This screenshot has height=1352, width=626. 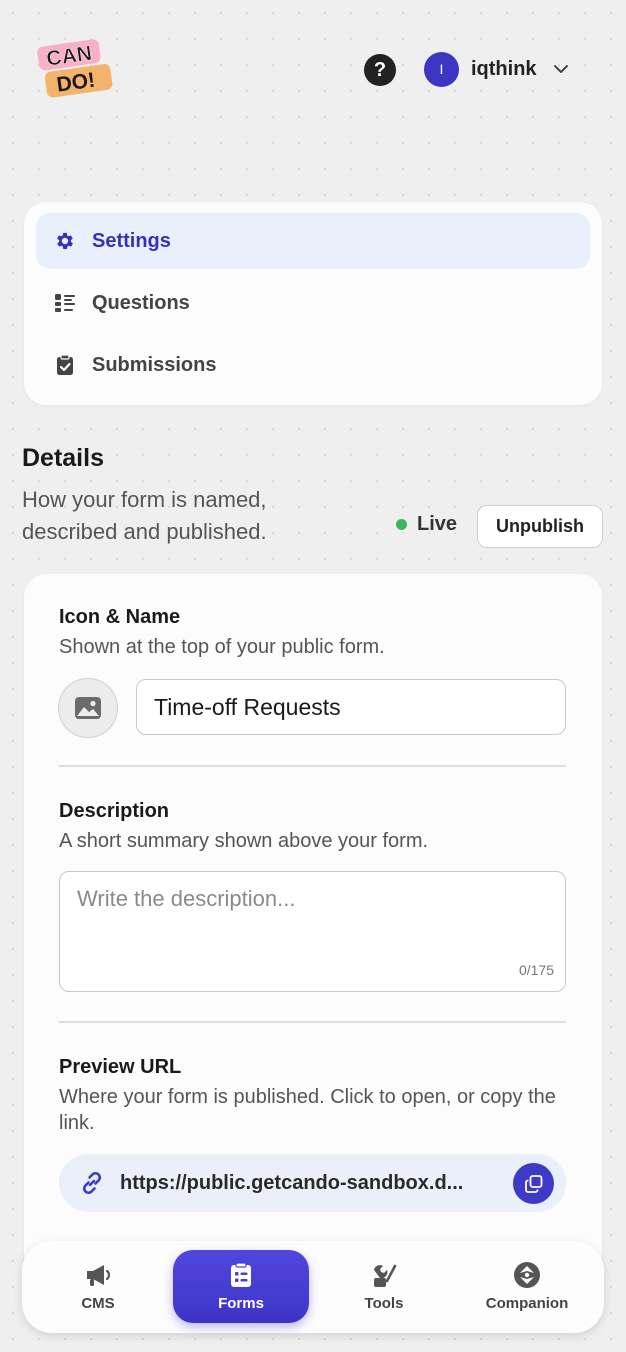 I want to click on form-section-nav: Settings Questions Submissions, so click(x=313, y=303).